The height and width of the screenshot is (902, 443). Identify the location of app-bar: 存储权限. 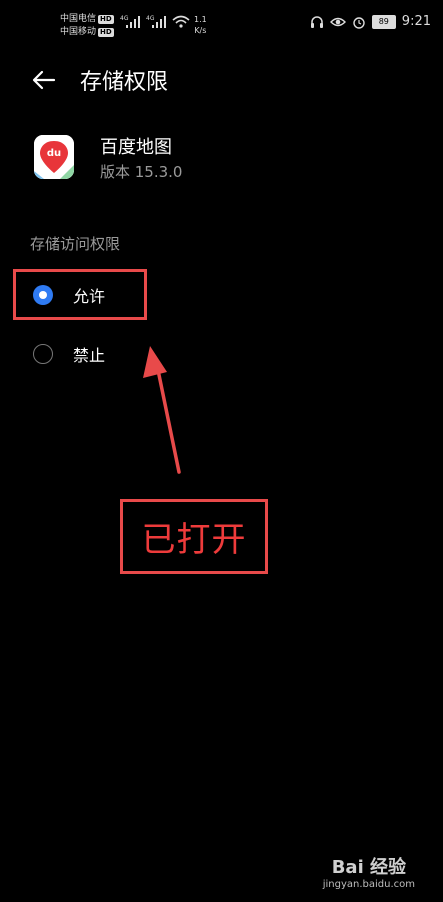
(221, 80).